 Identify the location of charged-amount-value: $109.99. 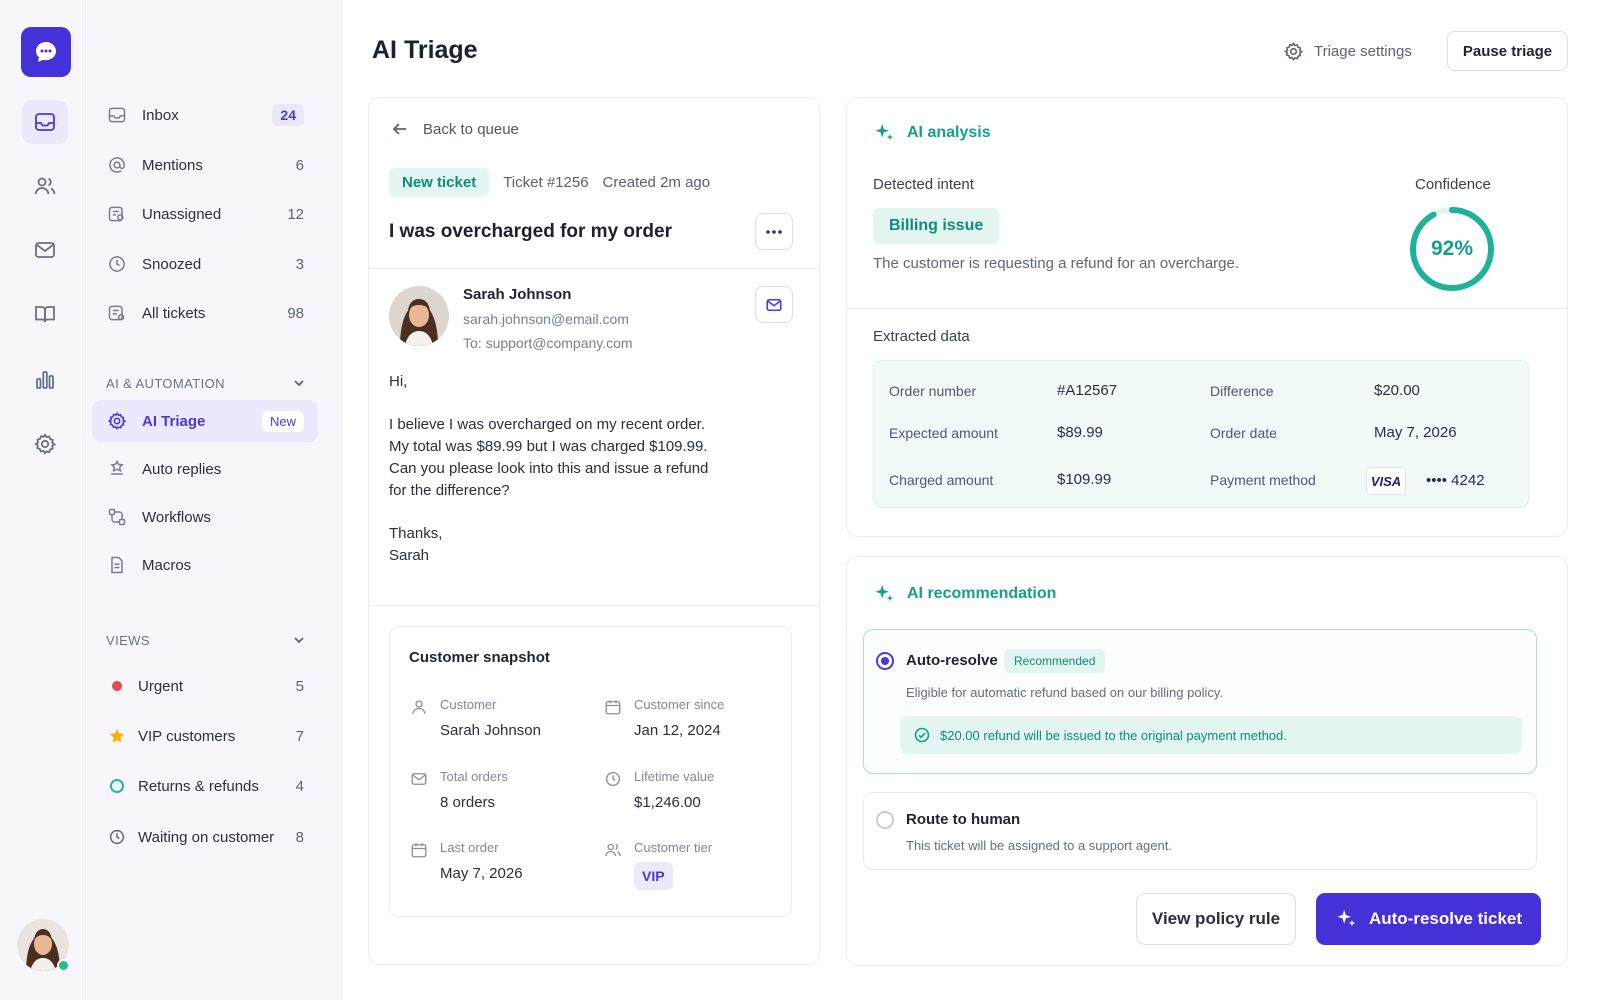
(1084, 479).